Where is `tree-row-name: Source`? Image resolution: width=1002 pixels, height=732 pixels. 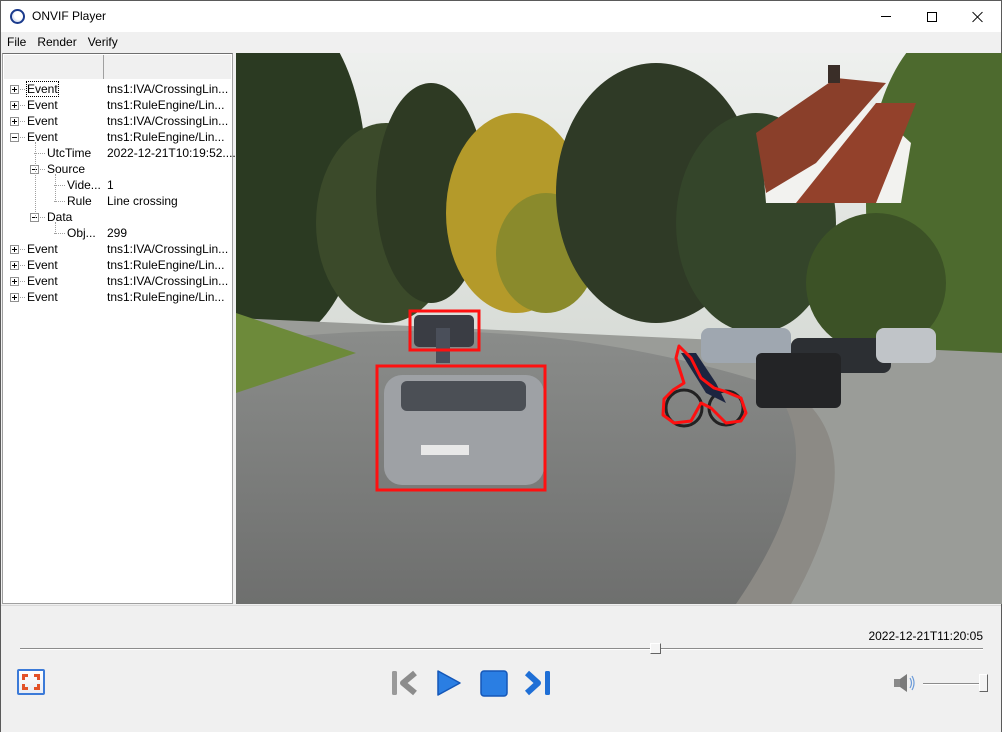
tree-row-name: Source is located at coordinates (66, 169).